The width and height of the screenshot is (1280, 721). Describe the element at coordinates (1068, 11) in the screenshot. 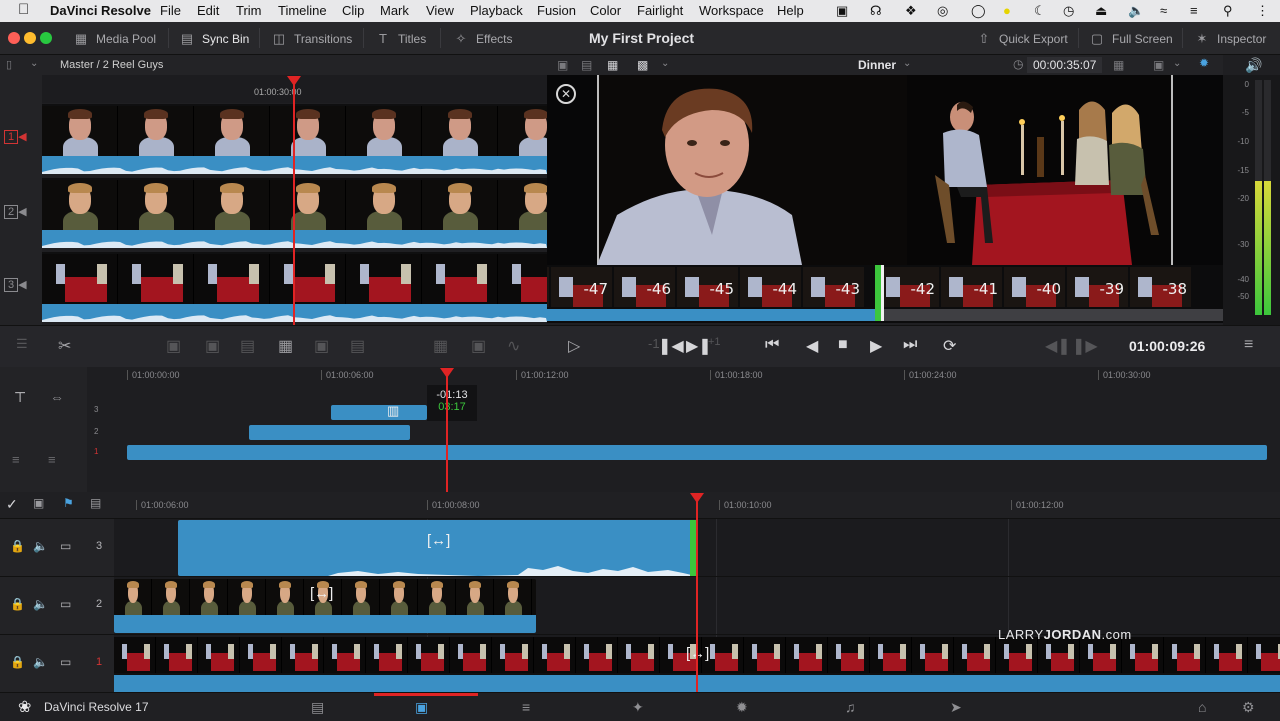

I see `clock-icon: ◷` at that location.